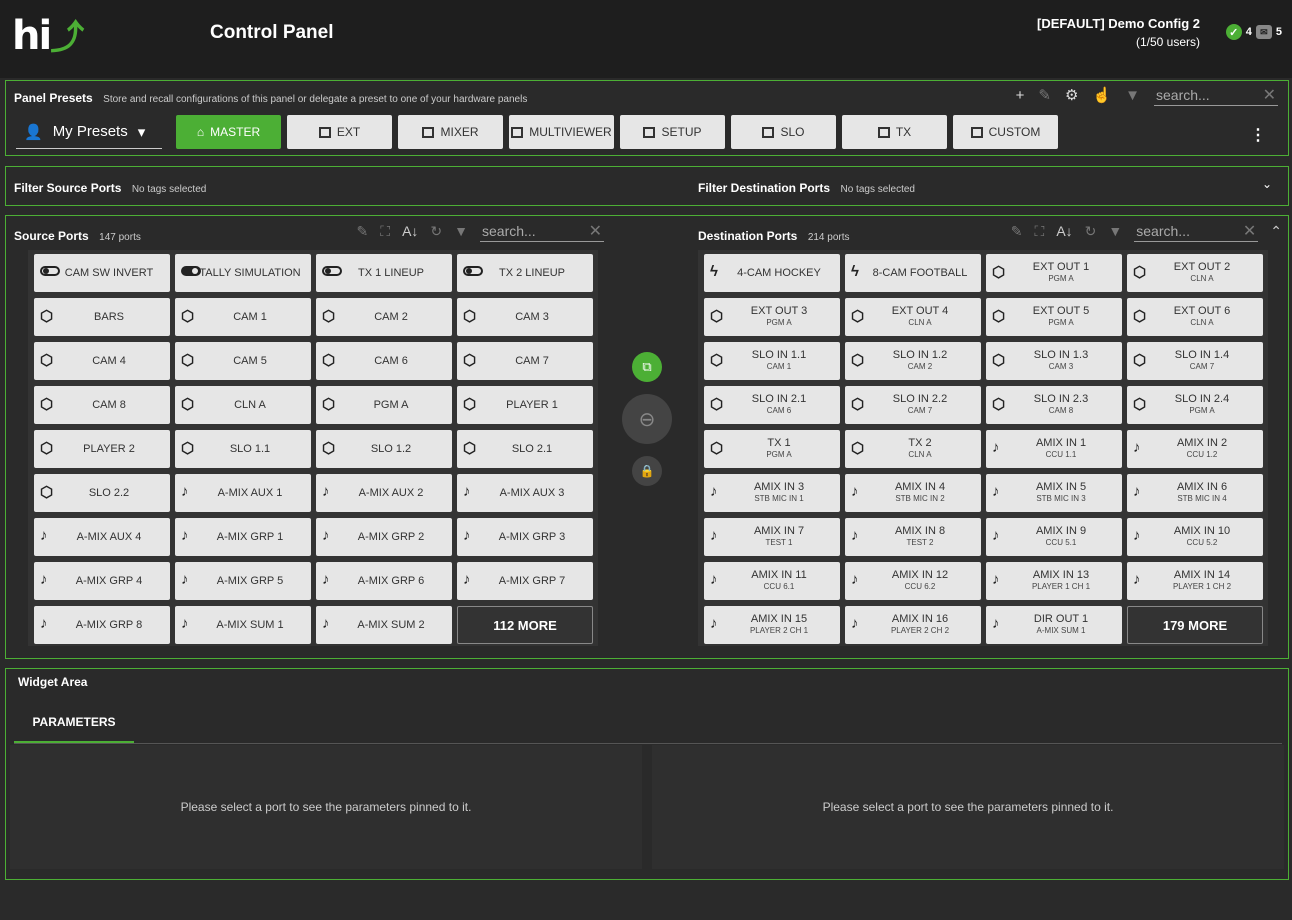 This screenshot has width=1292, height=920. I want to click on port-tile: ⬡ CAM 8, so click(102, 405).